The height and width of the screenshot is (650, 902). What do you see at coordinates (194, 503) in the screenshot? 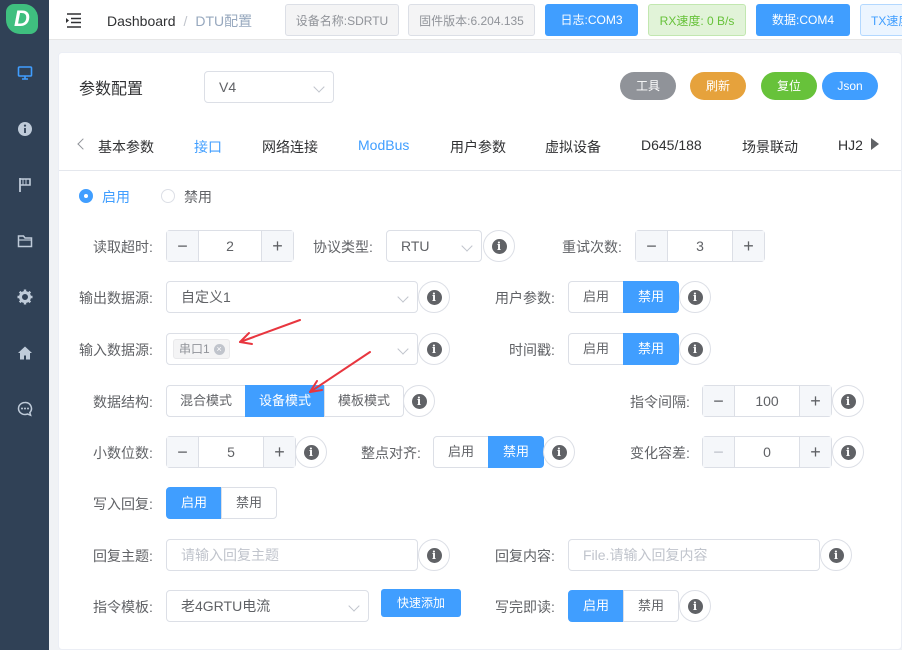
I see `write-reply-enable: 启用` at bounding box center [194, 503].